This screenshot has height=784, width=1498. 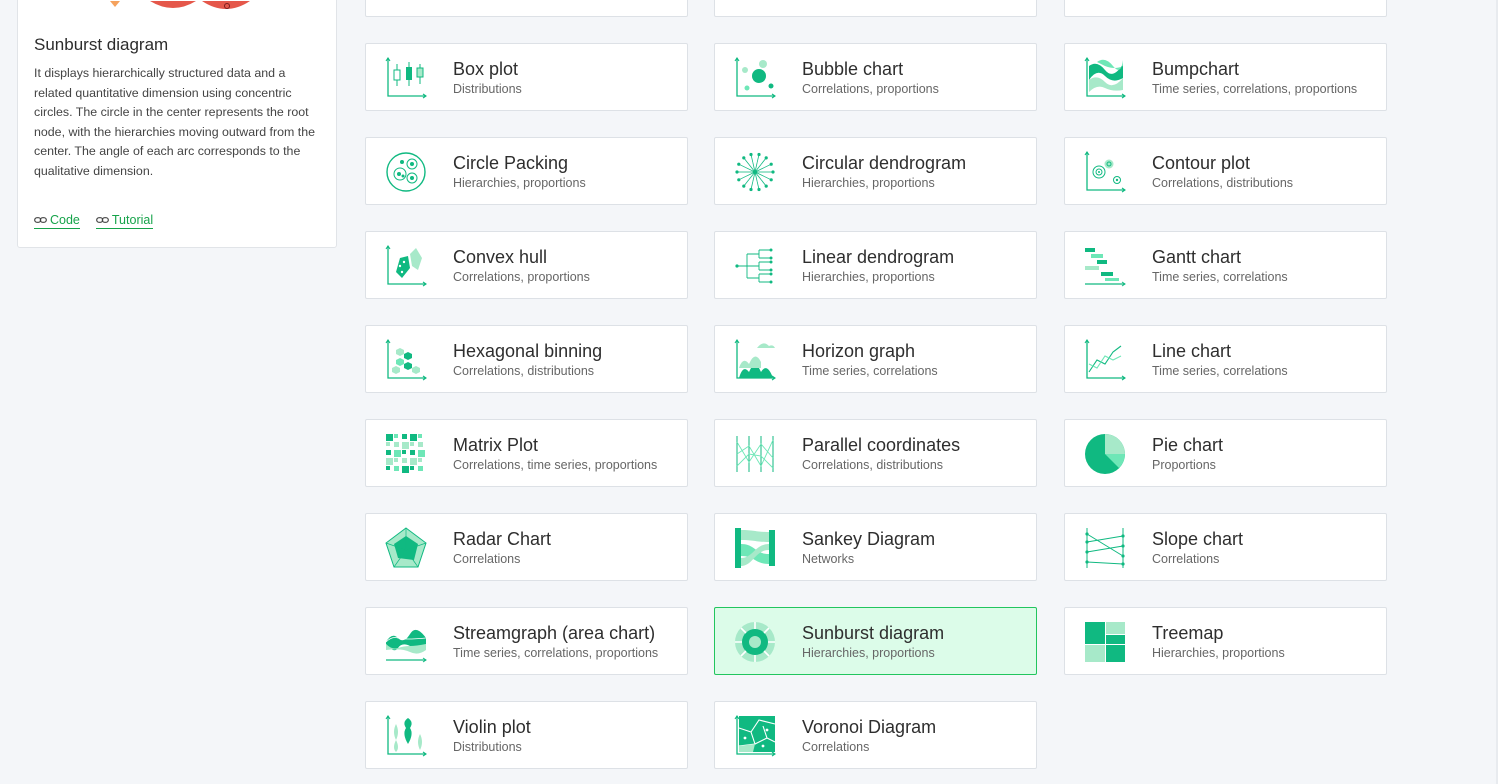 I want to click on card-title: Sunburst diagram, so click(x=873, y=633).